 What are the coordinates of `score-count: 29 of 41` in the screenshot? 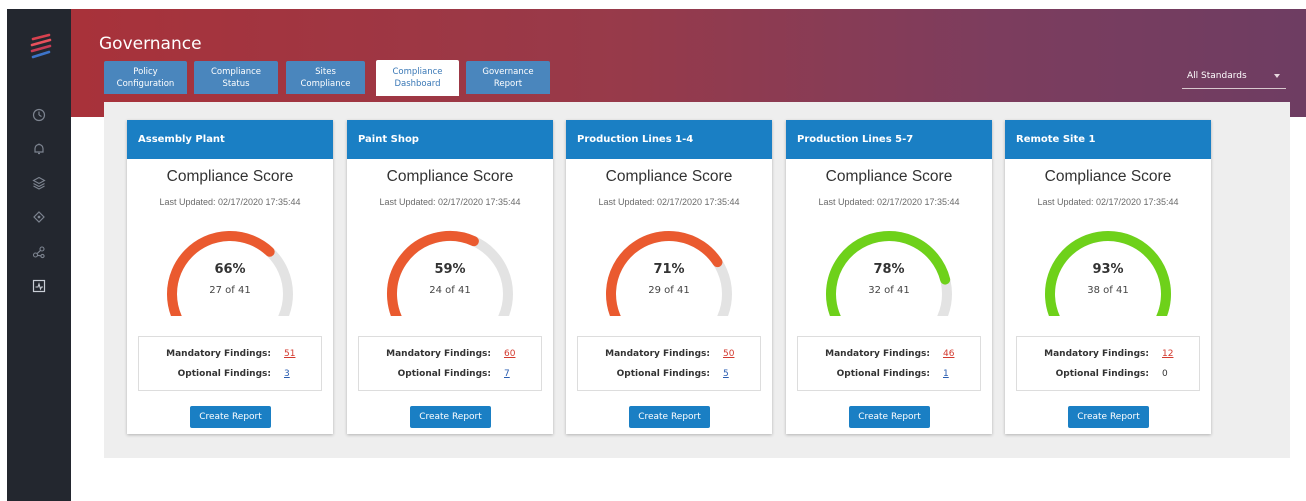 It's located at (669, 290).